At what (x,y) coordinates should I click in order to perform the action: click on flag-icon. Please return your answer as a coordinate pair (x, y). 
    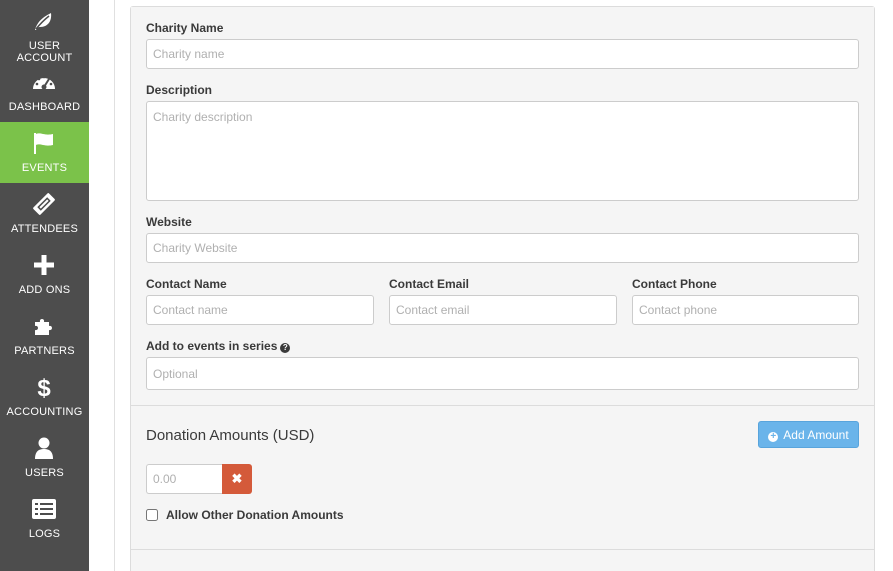
    Looking at the image, I should click on (44, 143).